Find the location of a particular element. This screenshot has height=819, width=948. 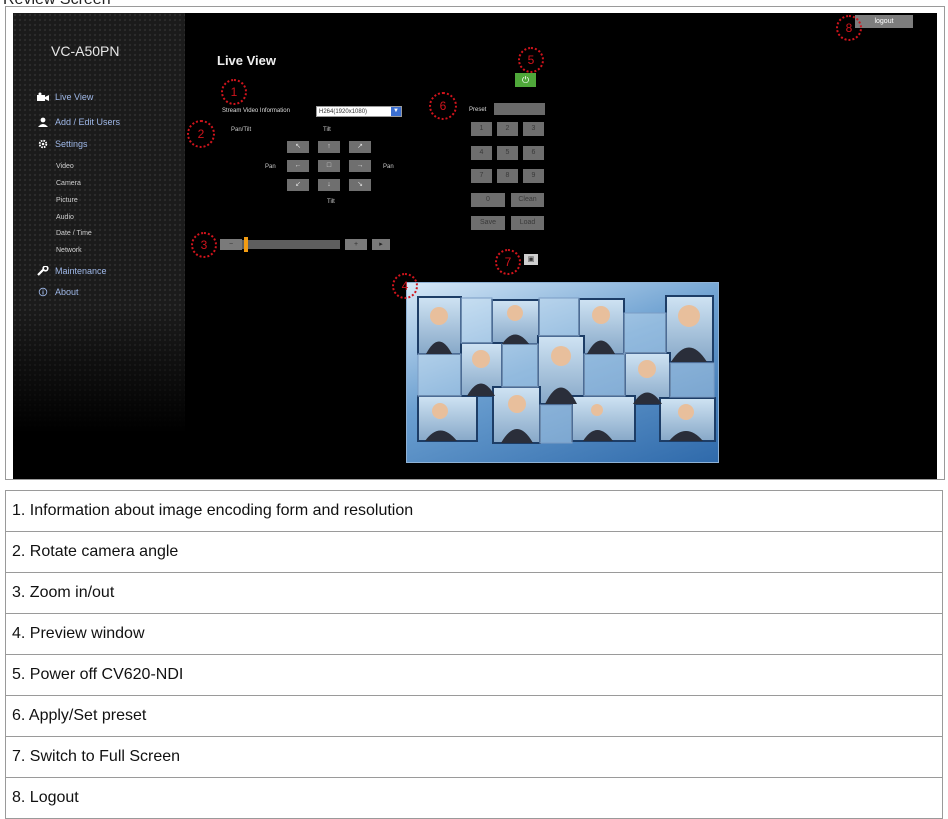

sidebar-item-label: Add / Edit Users is located at coordinates (88, 122).